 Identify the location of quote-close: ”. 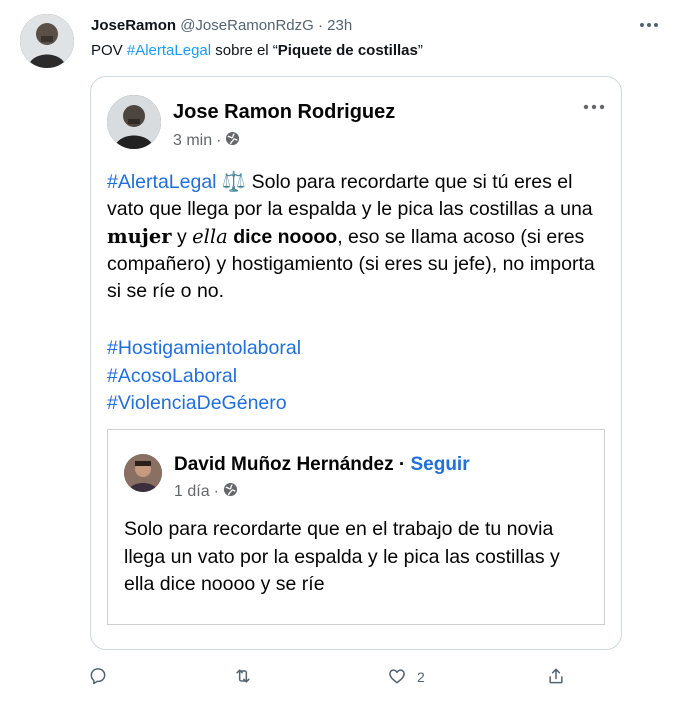
(420, 50).